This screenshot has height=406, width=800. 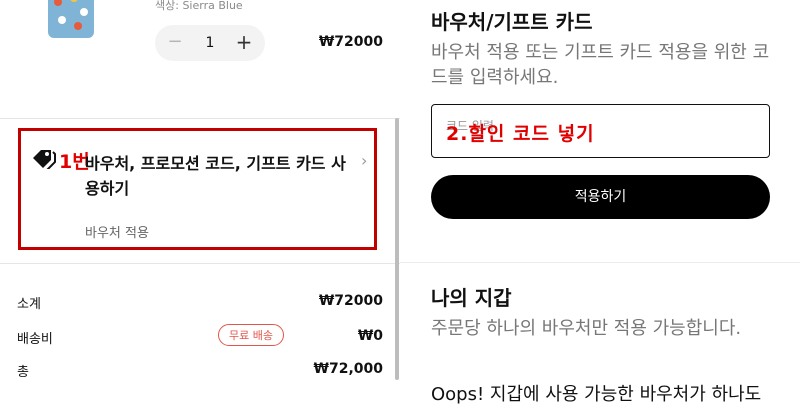 What do you see at coordinates (600, 197) in the screenshot?
I see `apply-button: 적용하기` at bounding box center [600, 197].